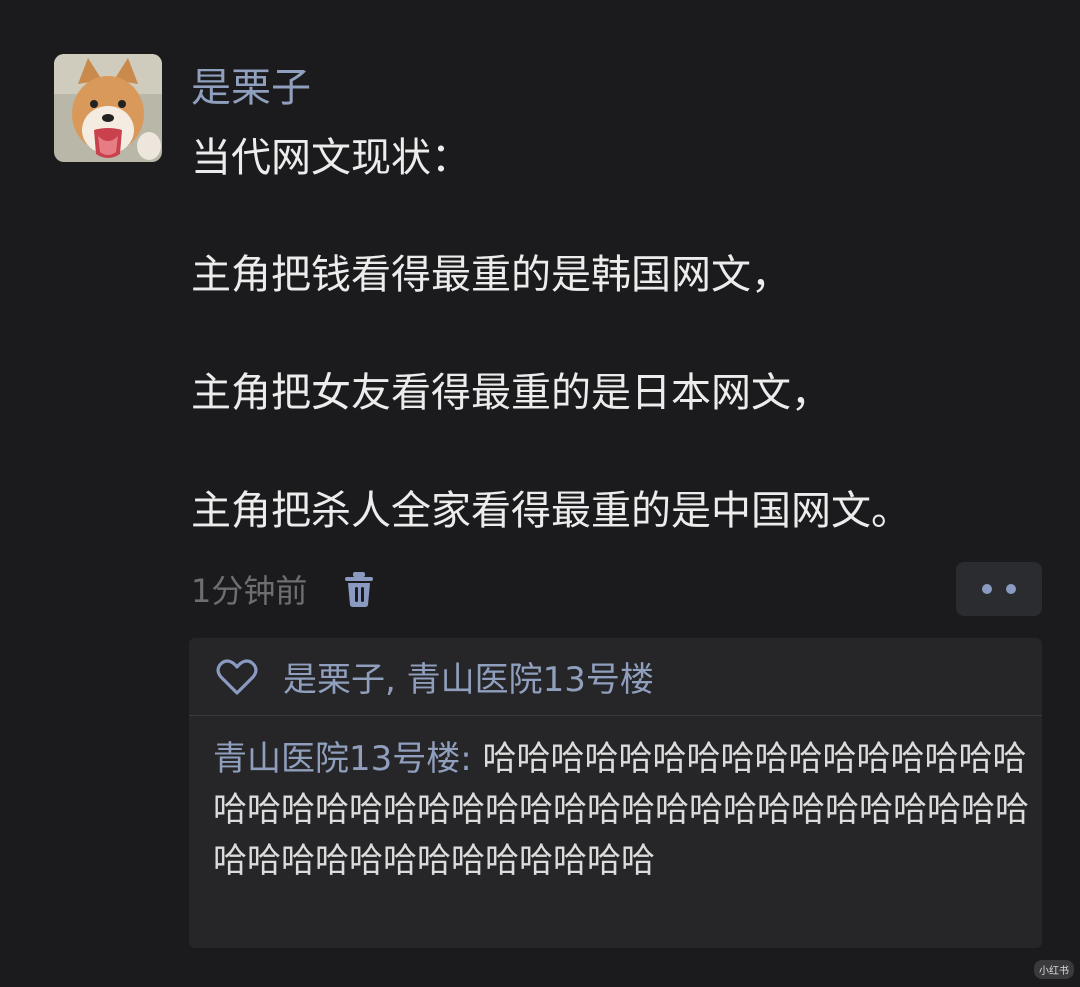 The image size is (1080, 987). What do you see at coordinates (551, 511) in the screenshot?
I see `post-line: 主角把杀人全家看得最重的是中国网文。` at bounding box center [551, 511].